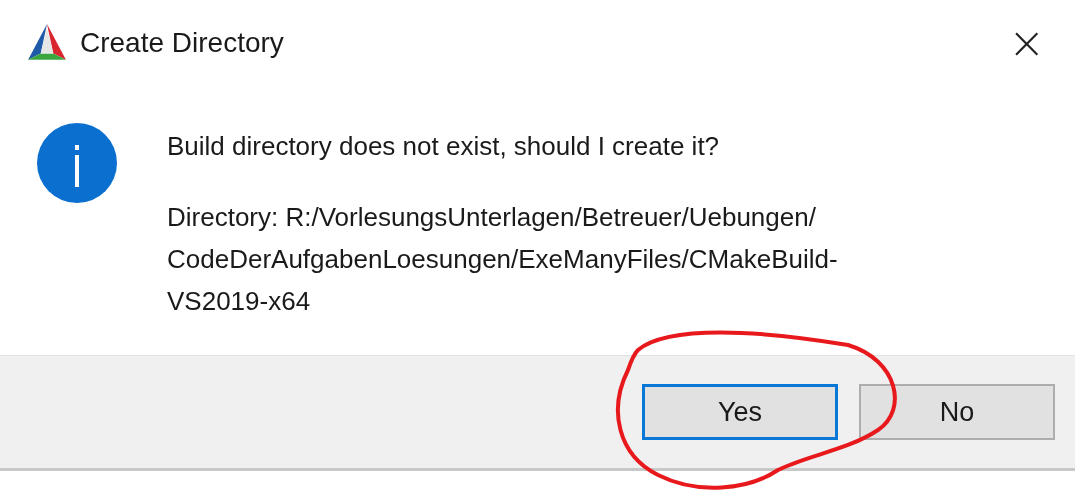 This screenshot has width=1075, height=490. What do you see at coordinates (444, 146) in the screenshot?
I see `question-text: Build directory does not exist, should I create it?` at bounding box center [444, 146].